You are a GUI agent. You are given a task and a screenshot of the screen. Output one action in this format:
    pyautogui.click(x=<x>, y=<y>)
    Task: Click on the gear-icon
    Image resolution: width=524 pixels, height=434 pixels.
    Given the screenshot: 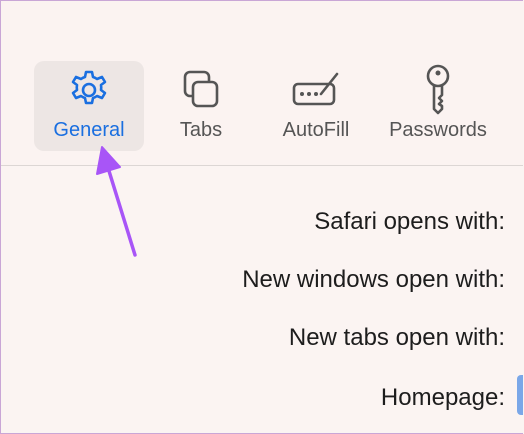 What is the action you would take?
    pyautogui.click(x=89, y=90)
    